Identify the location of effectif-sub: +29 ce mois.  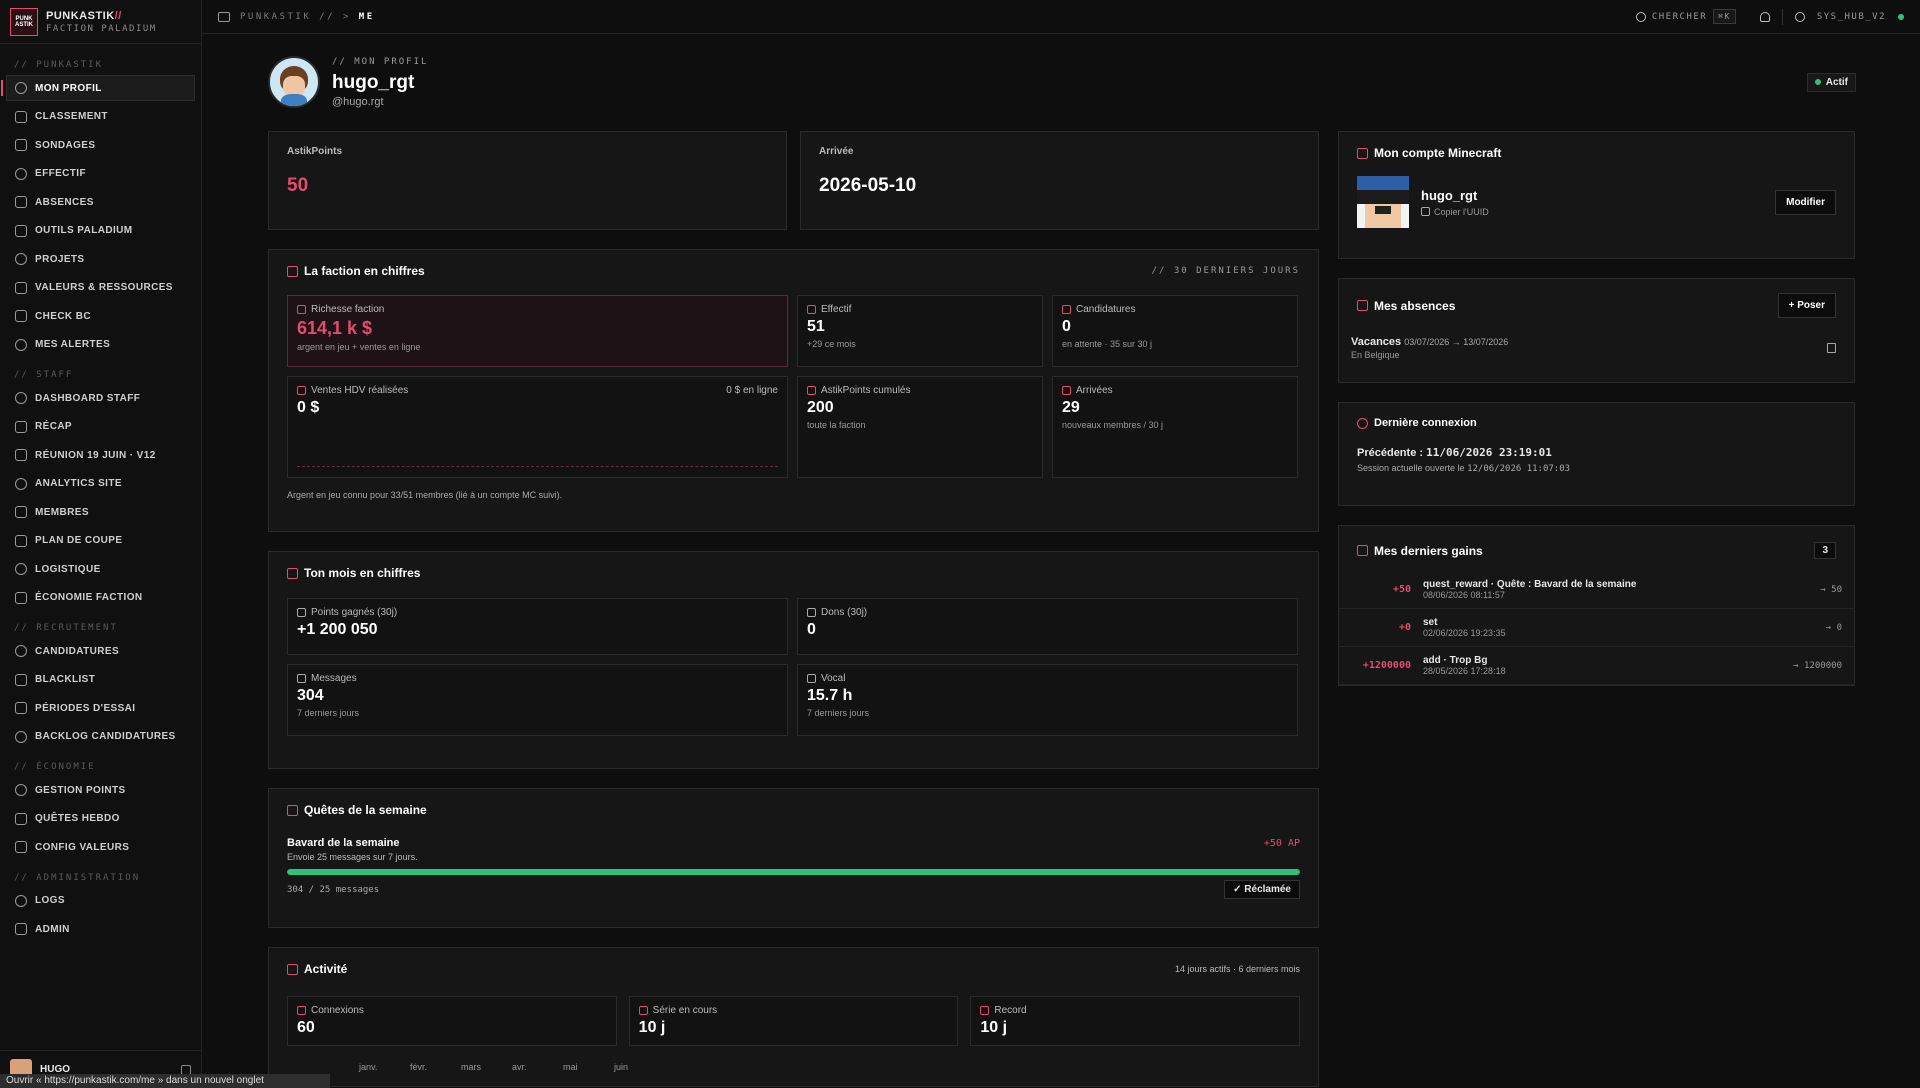
(831, 344).